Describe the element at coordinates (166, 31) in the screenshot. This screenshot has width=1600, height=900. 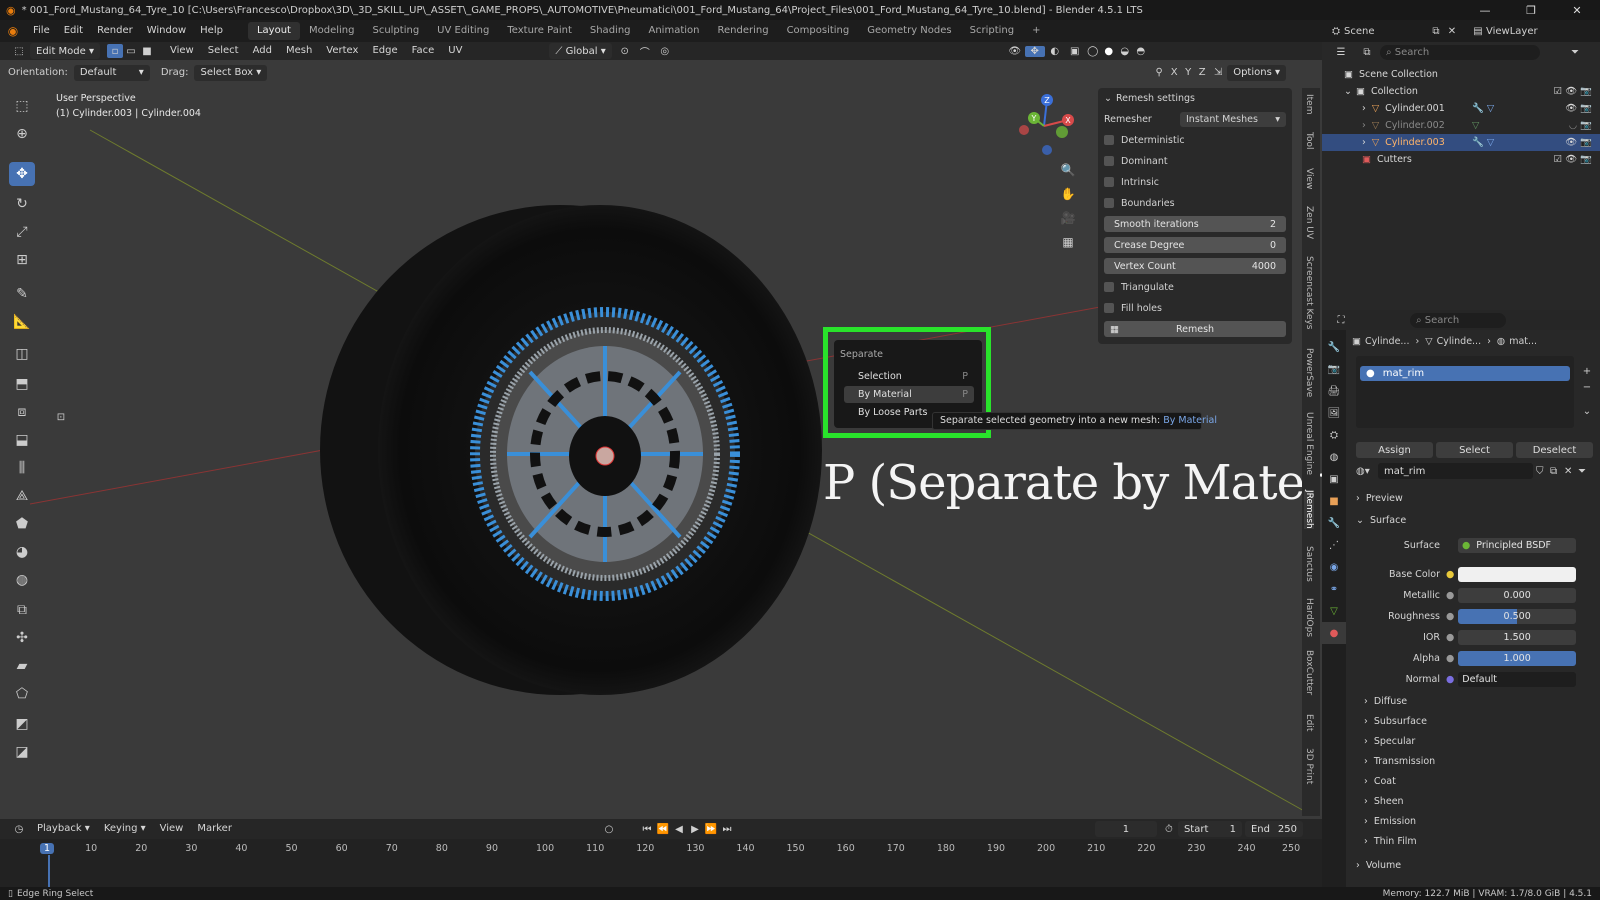
I see `menu-window: Window` at that location.